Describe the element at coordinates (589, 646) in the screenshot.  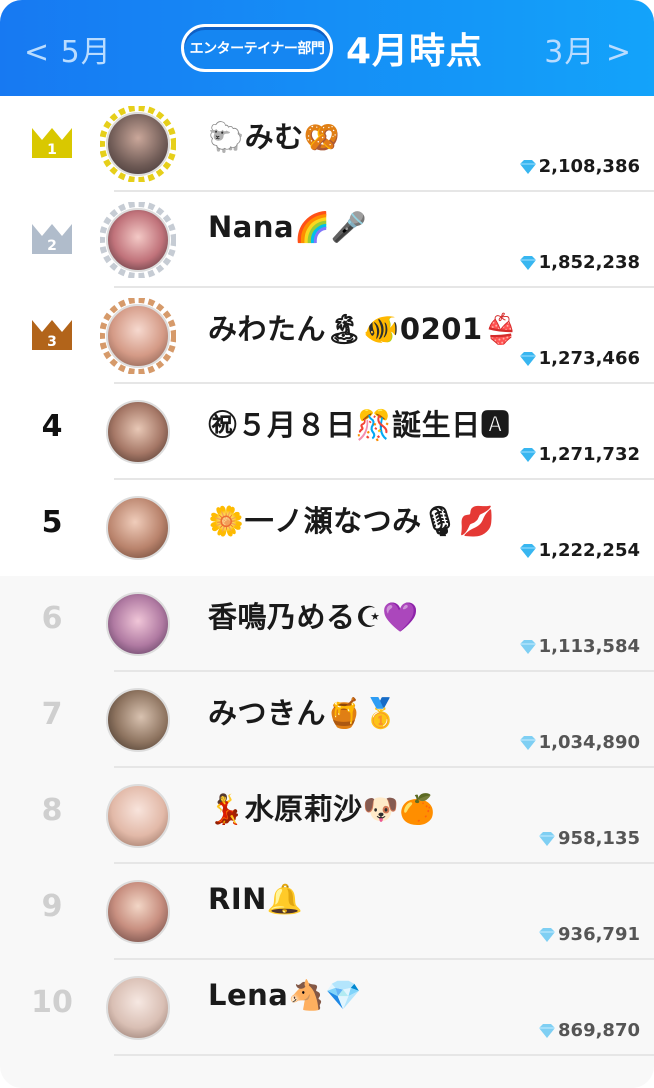
I see `score-value: 1,113,584` at that location.